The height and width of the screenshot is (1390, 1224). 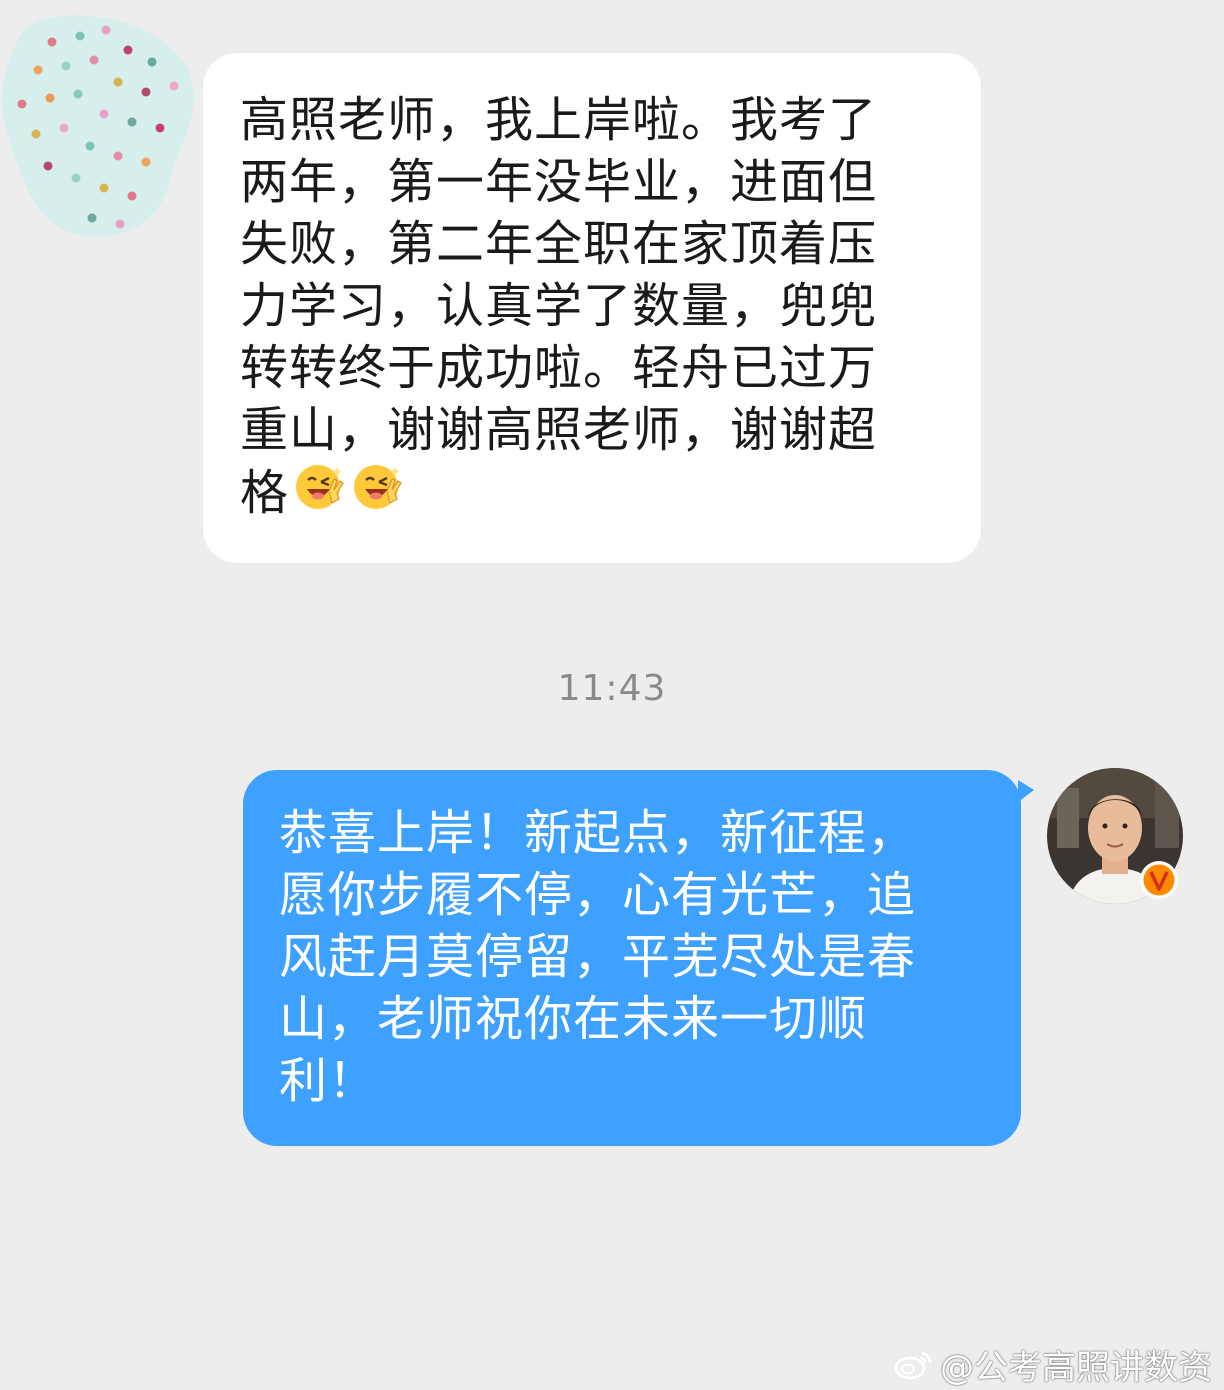 I want to click on message-line: 愿你步履不停，心有光芒，追, so click(x=598, y=895).